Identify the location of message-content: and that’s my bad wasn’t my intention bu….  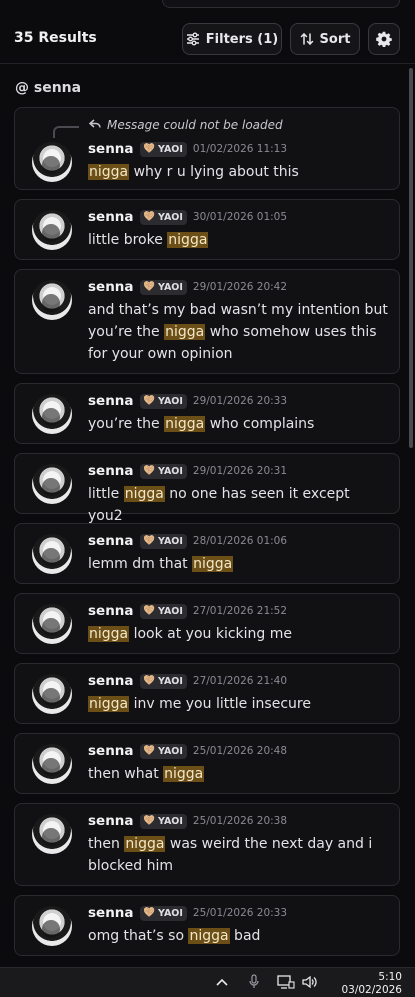
(238, 332).